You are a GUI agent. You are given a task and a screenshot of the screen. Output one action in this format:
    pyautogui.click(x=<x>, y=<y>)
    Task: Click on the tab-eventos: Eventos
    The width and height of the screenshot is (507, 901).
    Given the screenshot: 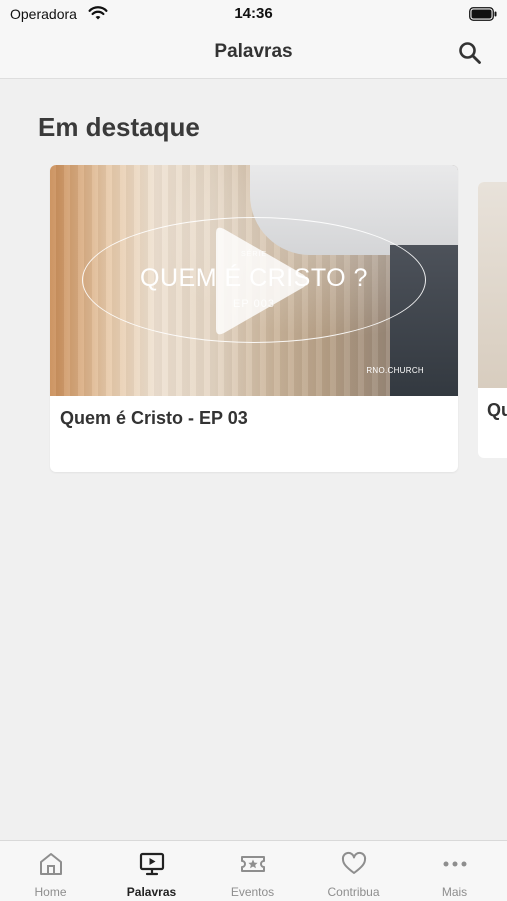 What is the action you would take?
    pyautogui.click(x=252, y=871)
    